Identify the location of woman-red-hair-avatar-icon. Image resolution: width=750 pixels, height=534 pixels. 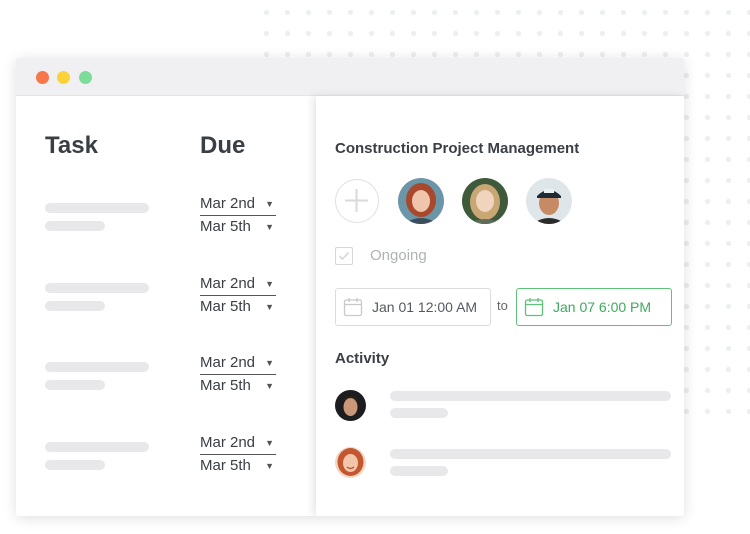
(421, 201).